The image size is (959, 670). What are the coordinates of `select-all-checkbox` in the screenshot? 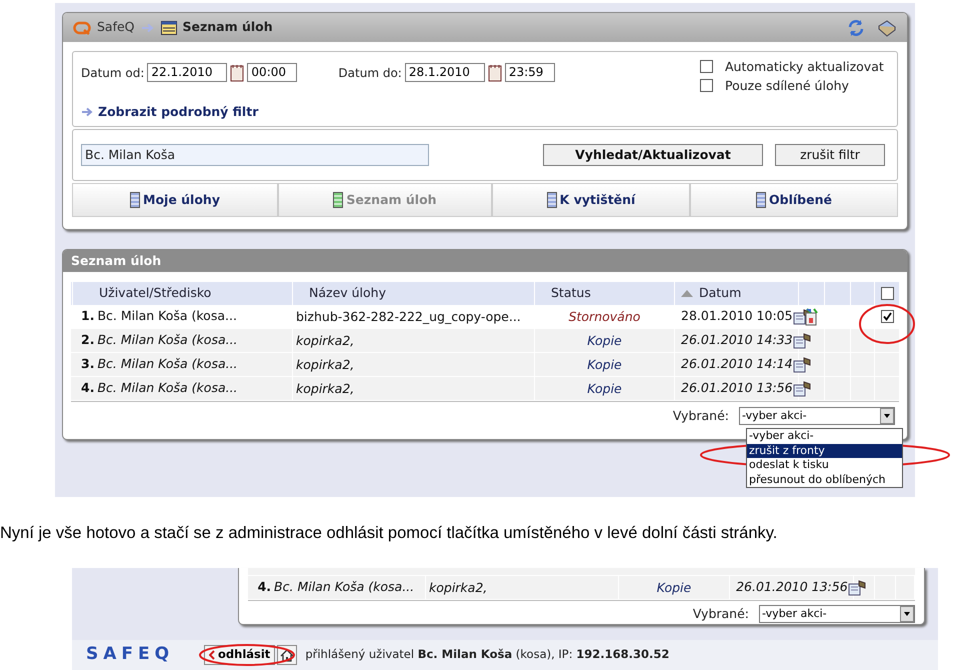 It's located at (887, 293).